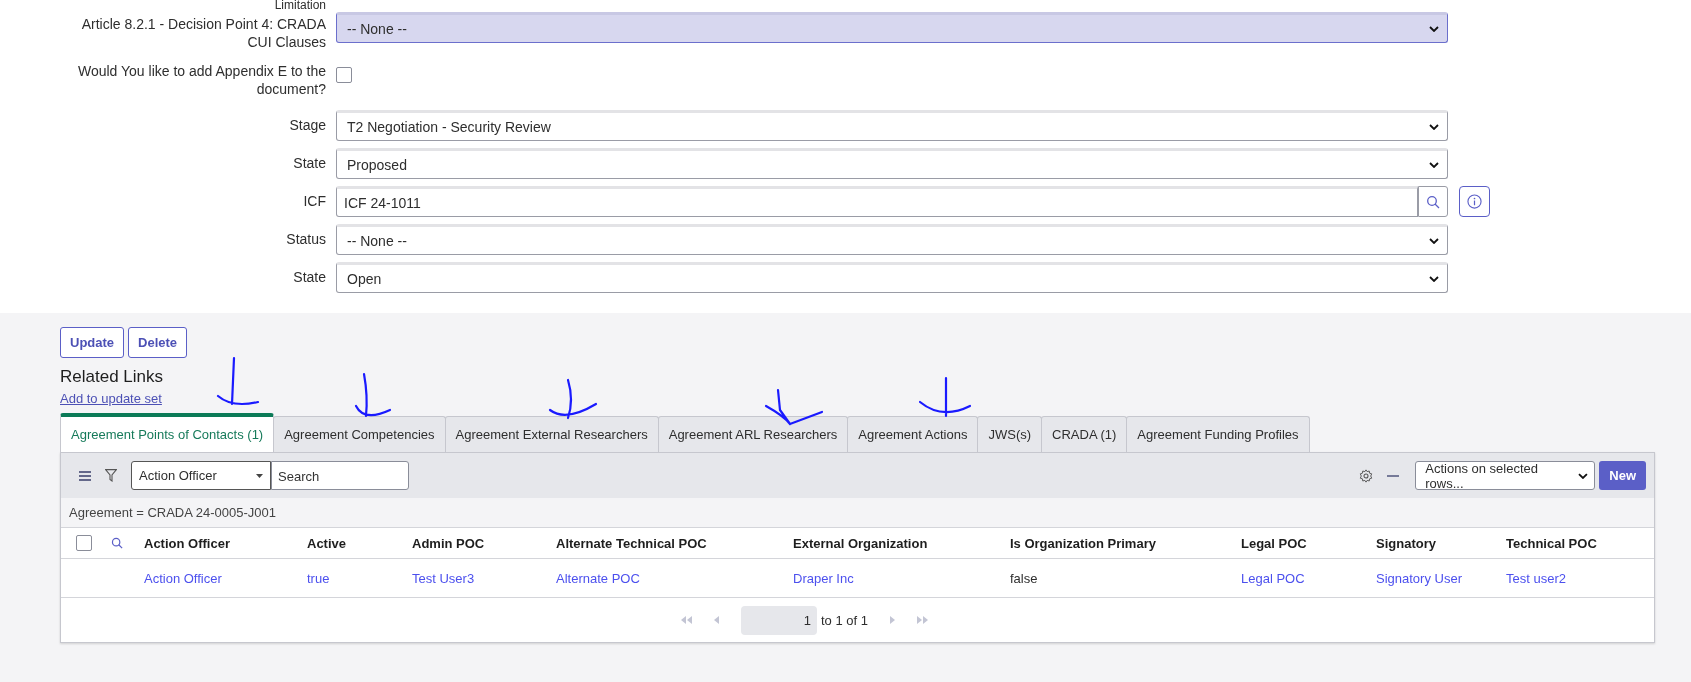 The width and height of the screenshot is (1691, 682). I want to click on field-label: ICF, so click(314, 201).